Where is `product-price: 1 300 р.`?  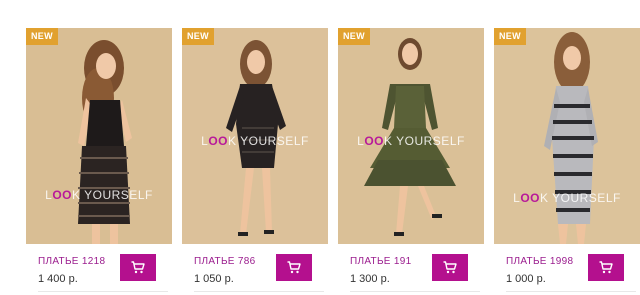 product-price: 1 300 р. is located at coordinates (370, 279).